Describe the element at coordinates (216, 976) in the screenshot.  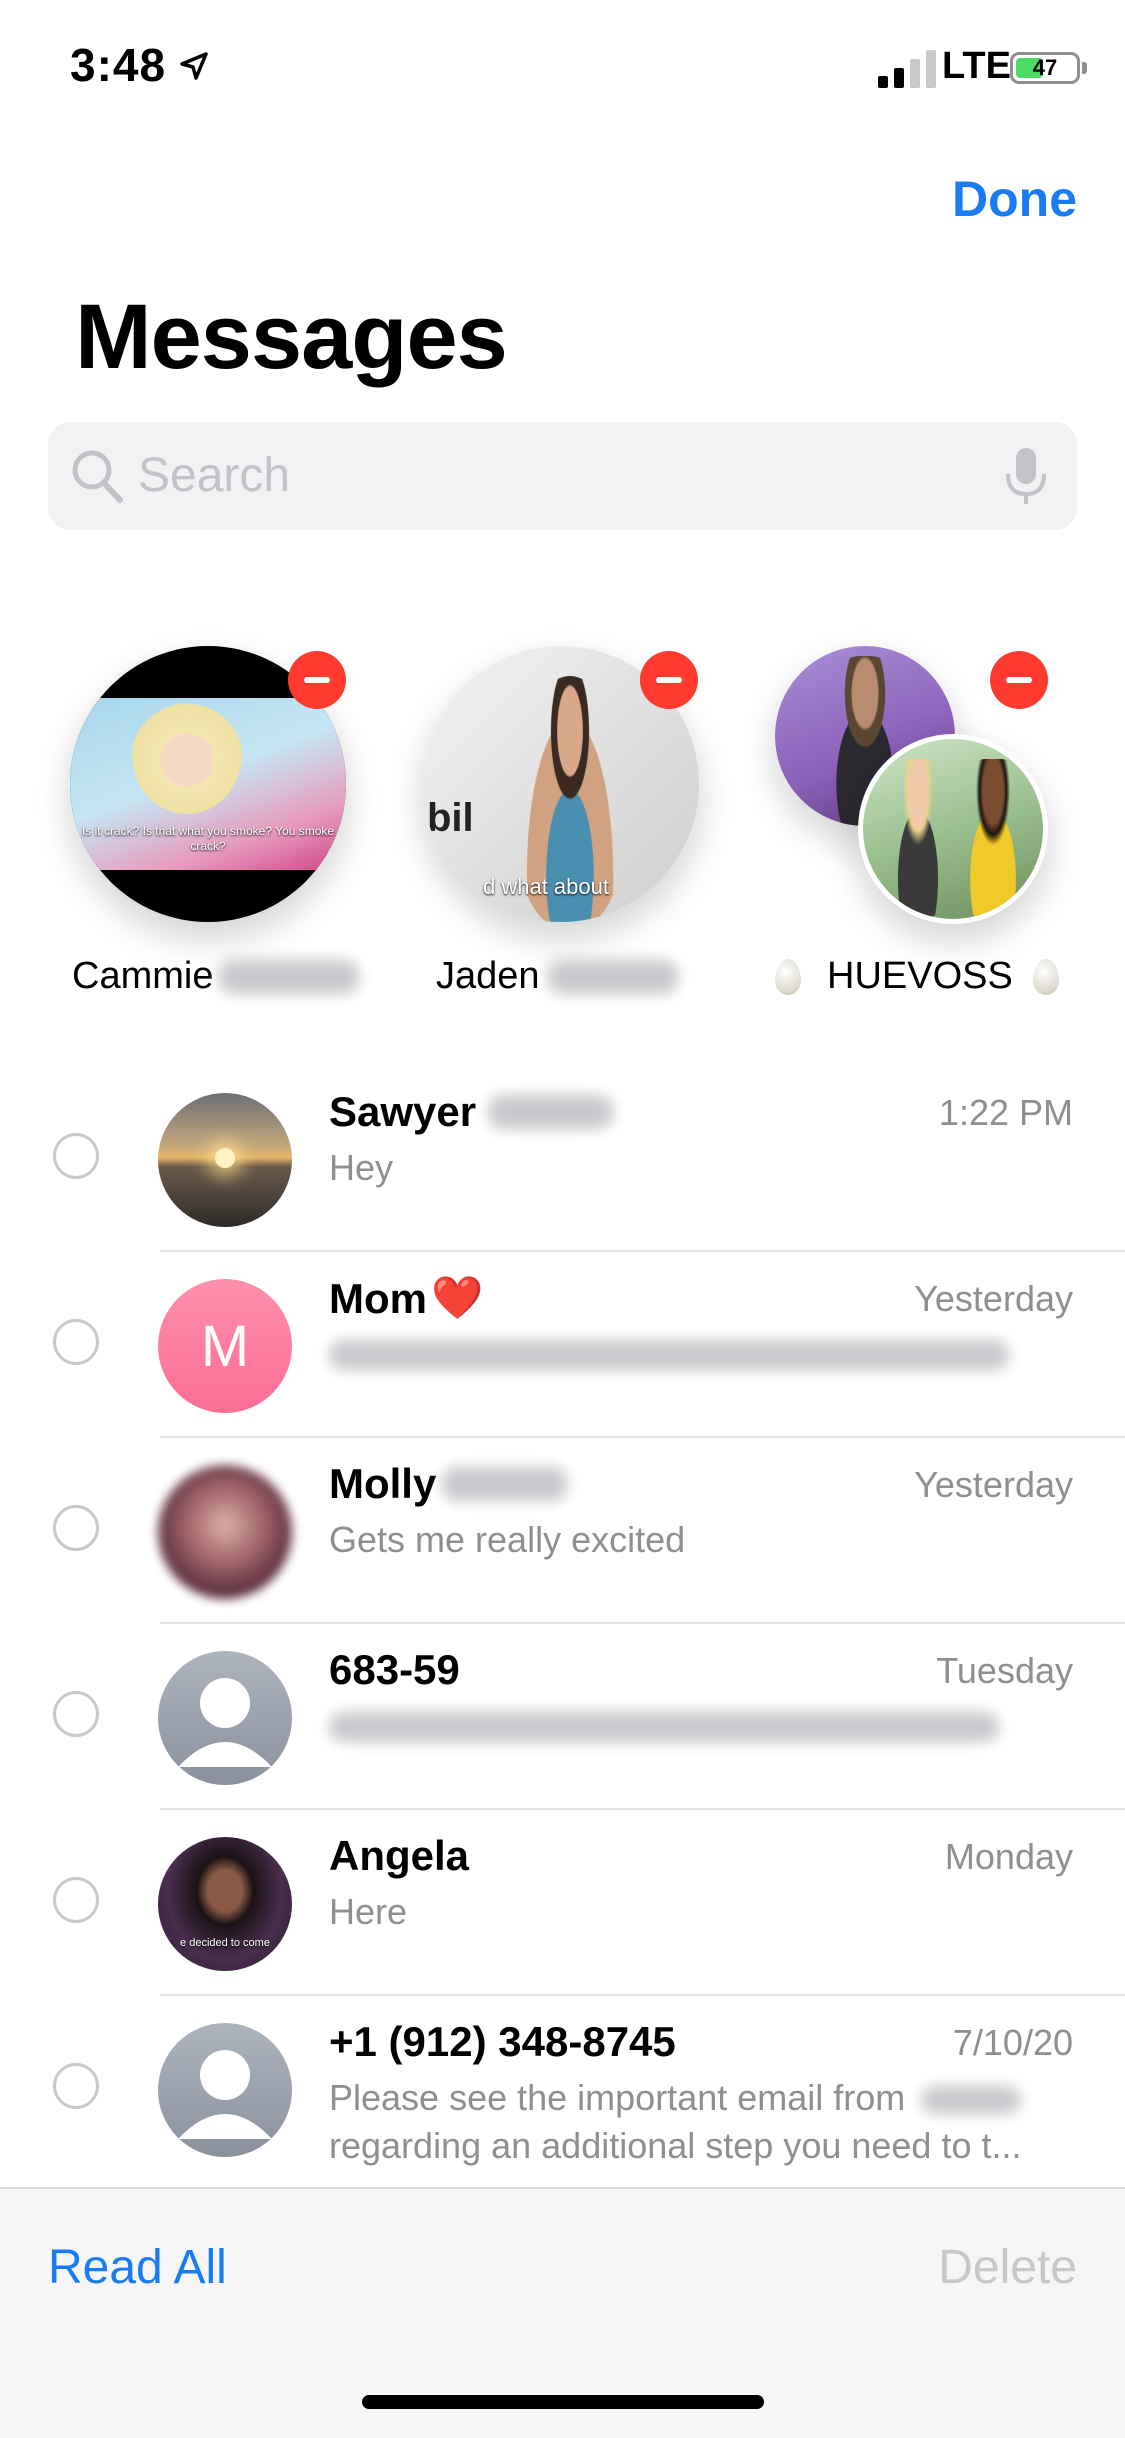
I see `pinned-name-cammie: Cammie` at that location.